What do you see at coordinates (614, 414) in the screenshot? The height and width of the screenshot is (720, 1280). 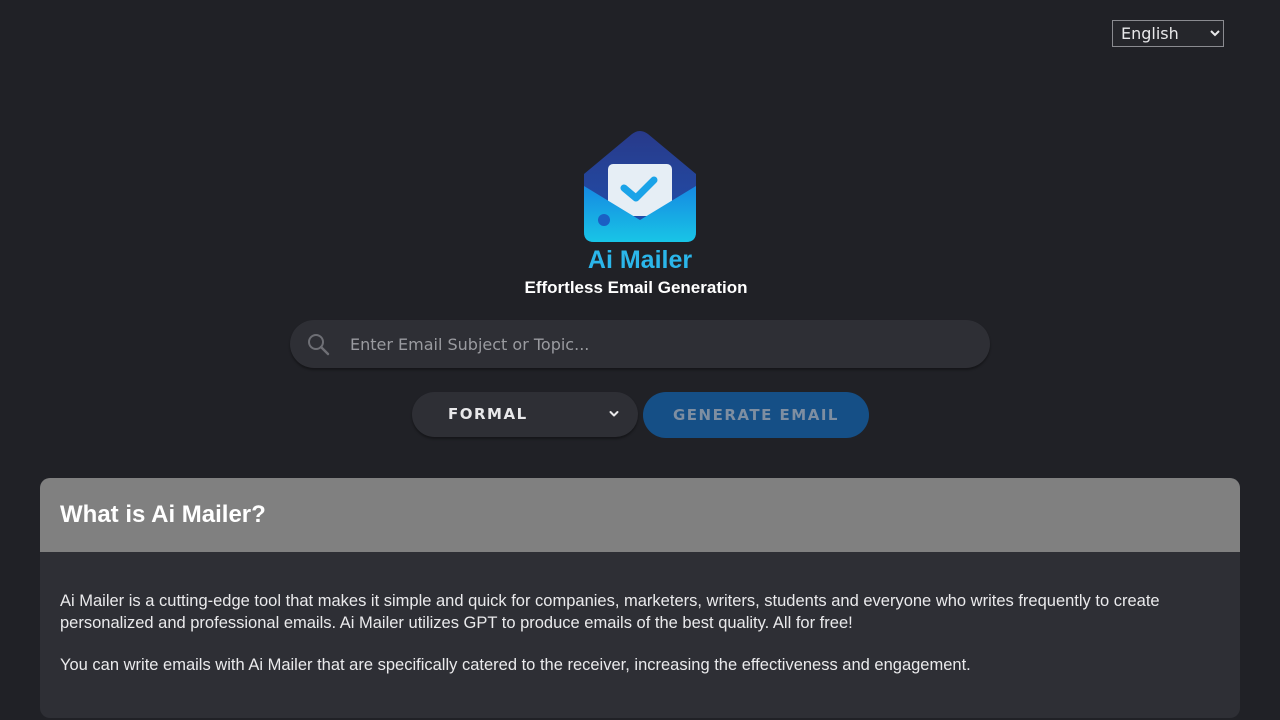 I see `chevron-down-icon` at bounding box center [614, 414].